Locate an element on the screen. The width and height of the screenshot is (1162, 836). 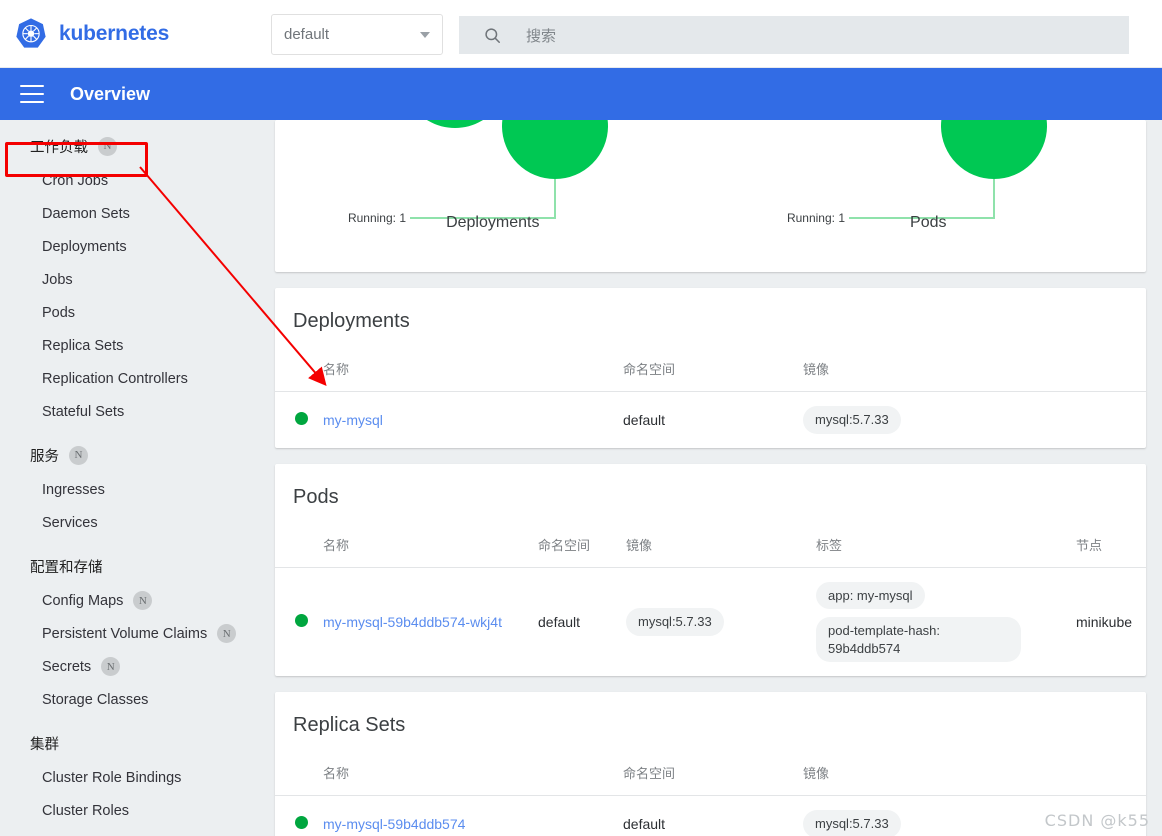
table-row: my-mysql default mysql:5.7.33 is located at coordinates (710, 420).